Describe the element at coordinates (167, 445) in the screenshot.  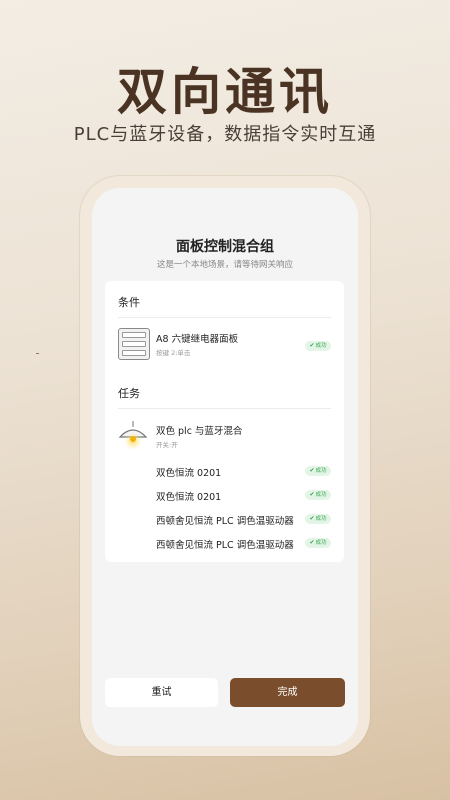
I see `task-group-sub: 开关:开` at that location.